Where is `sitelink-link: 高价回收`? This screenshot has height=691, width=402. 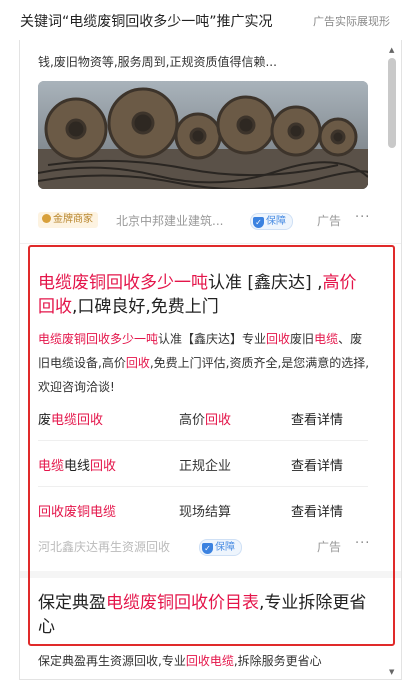
sitelink-link: 高价回收 is located at coordinates (205, 418).